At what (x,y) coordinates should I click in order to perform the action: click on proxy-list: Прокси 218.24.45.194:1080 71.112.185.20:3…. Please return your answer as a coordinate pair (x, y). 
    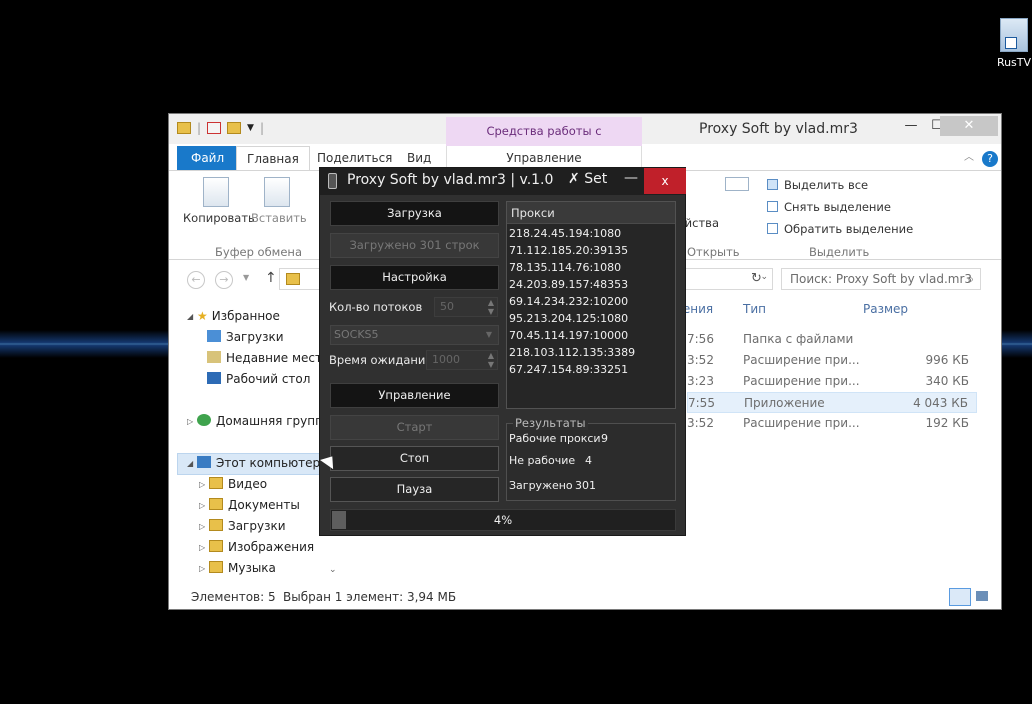
    Looking at the image, I should click on (591, 305).